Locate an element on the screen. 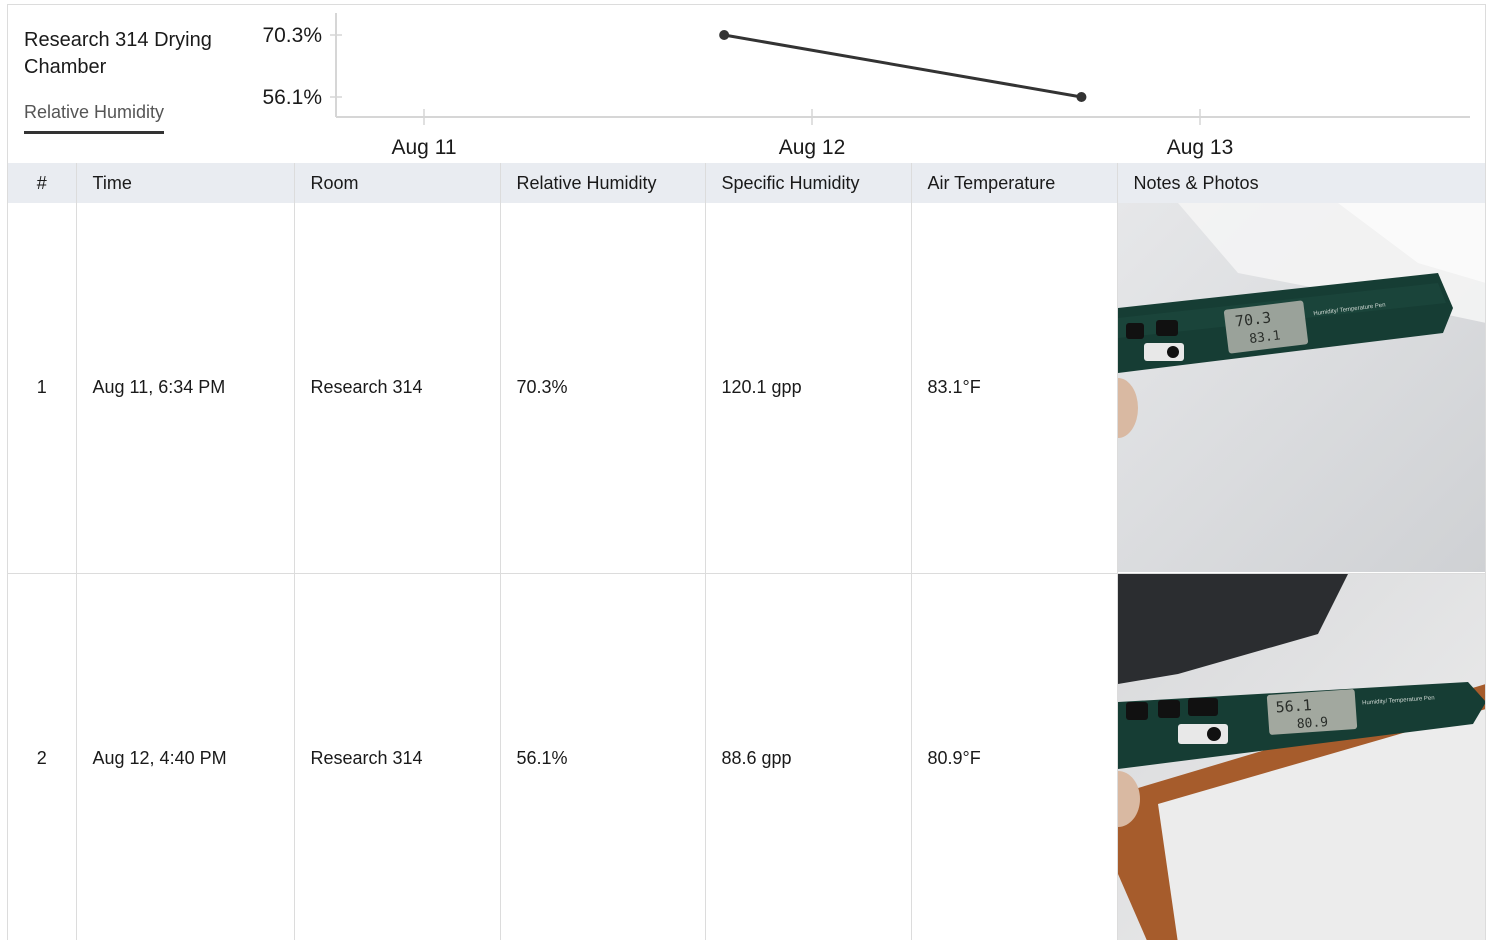  series-line is located at coordinates (902, 66).